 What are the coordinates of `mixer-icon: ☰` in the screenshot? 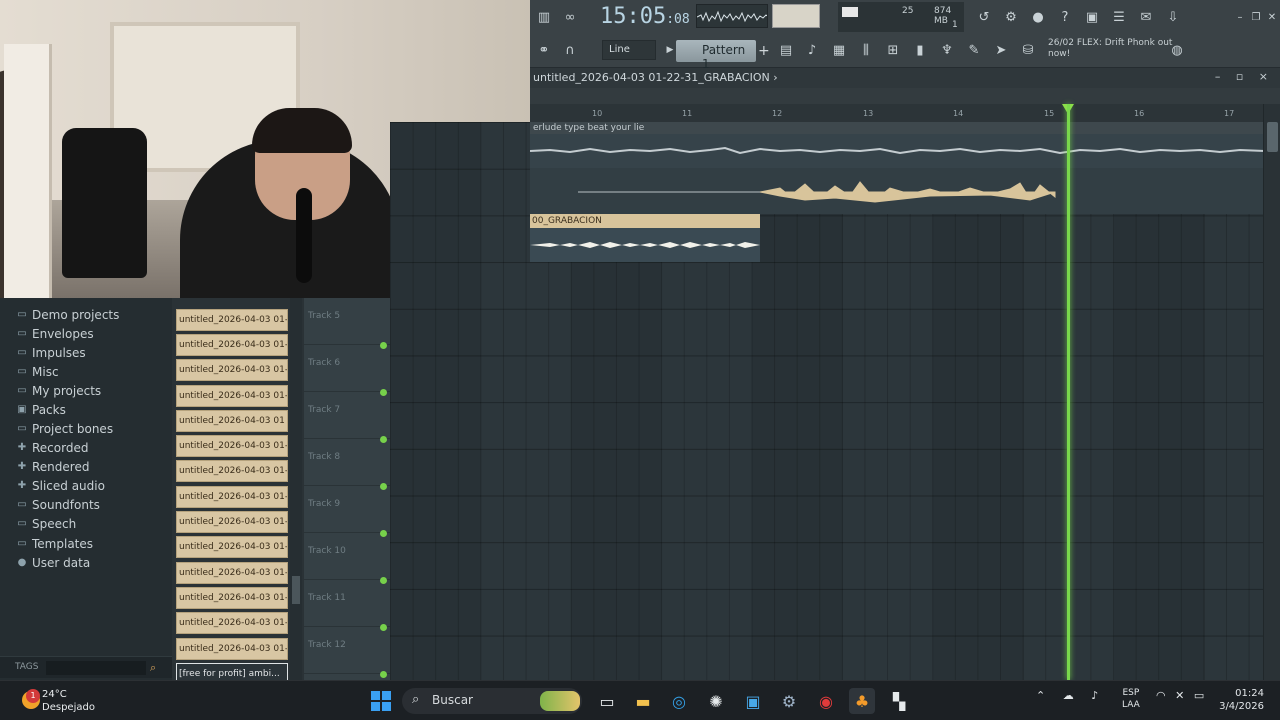 It's located at (1119, 17).